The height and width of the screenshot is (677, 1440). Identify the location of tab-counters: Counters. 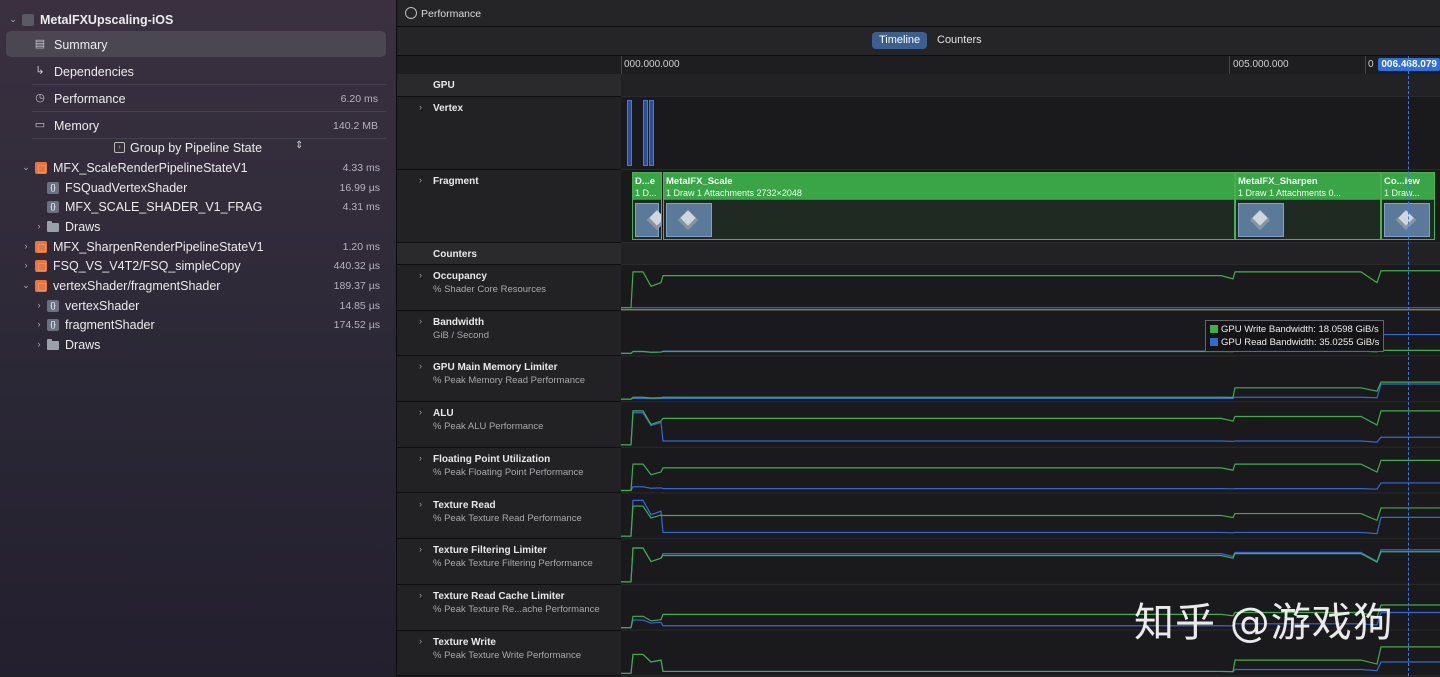
(959, 40).